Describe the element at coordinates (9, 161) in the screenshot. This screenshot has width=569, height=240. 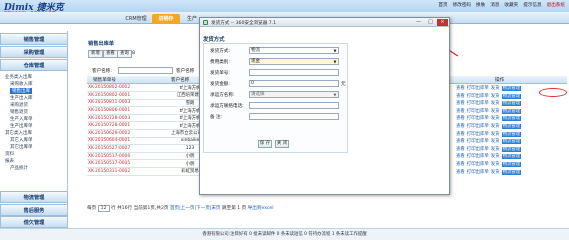
I see `sidebar-item-reports: 报表` at that location.